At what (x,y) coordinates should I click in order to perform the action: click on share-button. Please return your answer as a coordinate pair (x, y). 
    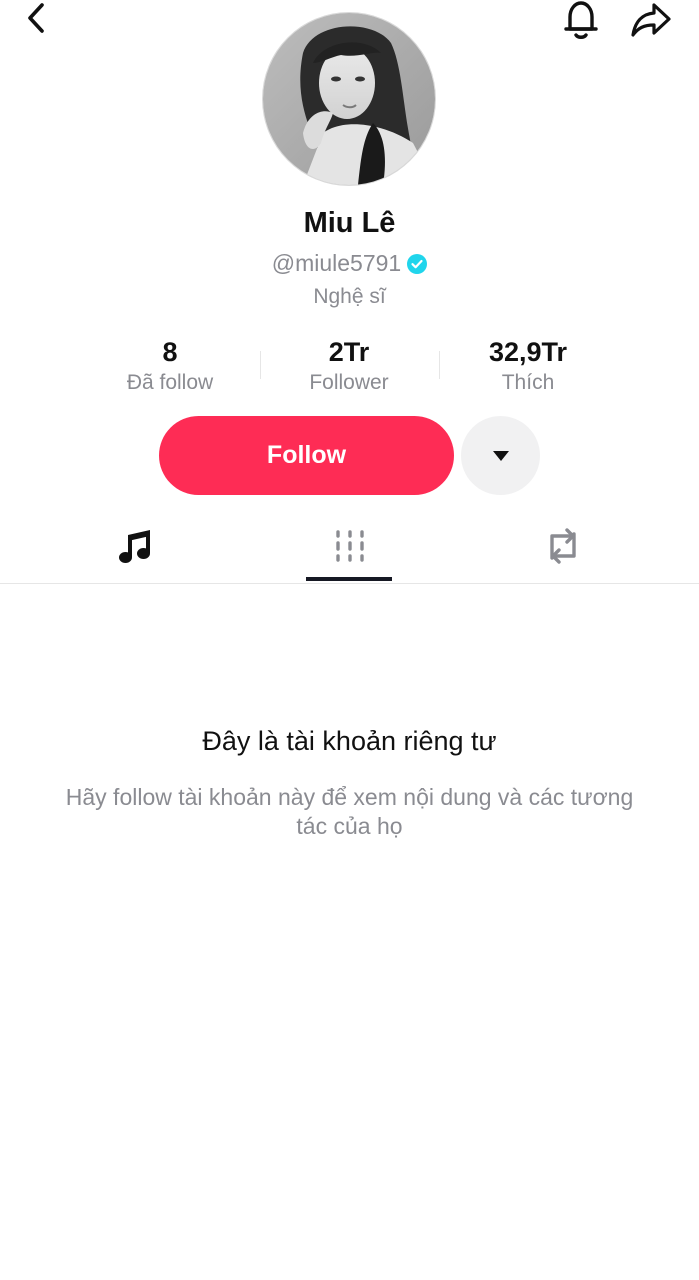
    Looking at the image, I should click on (651, 20).